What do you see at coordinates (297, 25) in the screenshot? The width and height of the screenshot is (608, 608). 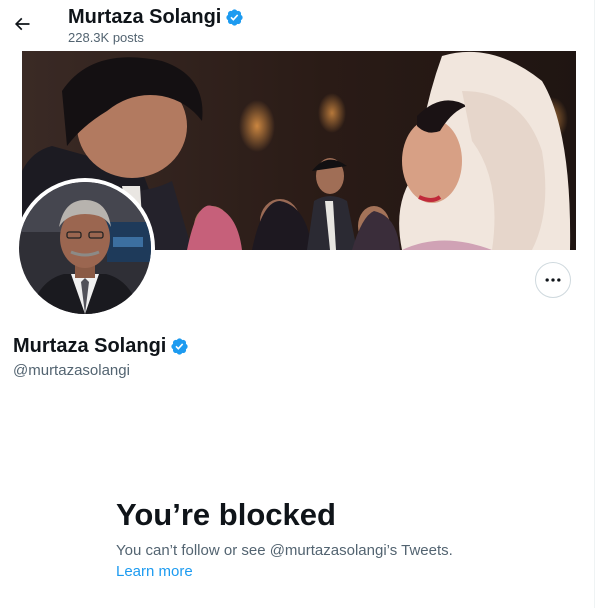 I see `profile-header-bar: Murtaza Solangi 228.3K posts` at bounding box center [297, 25].